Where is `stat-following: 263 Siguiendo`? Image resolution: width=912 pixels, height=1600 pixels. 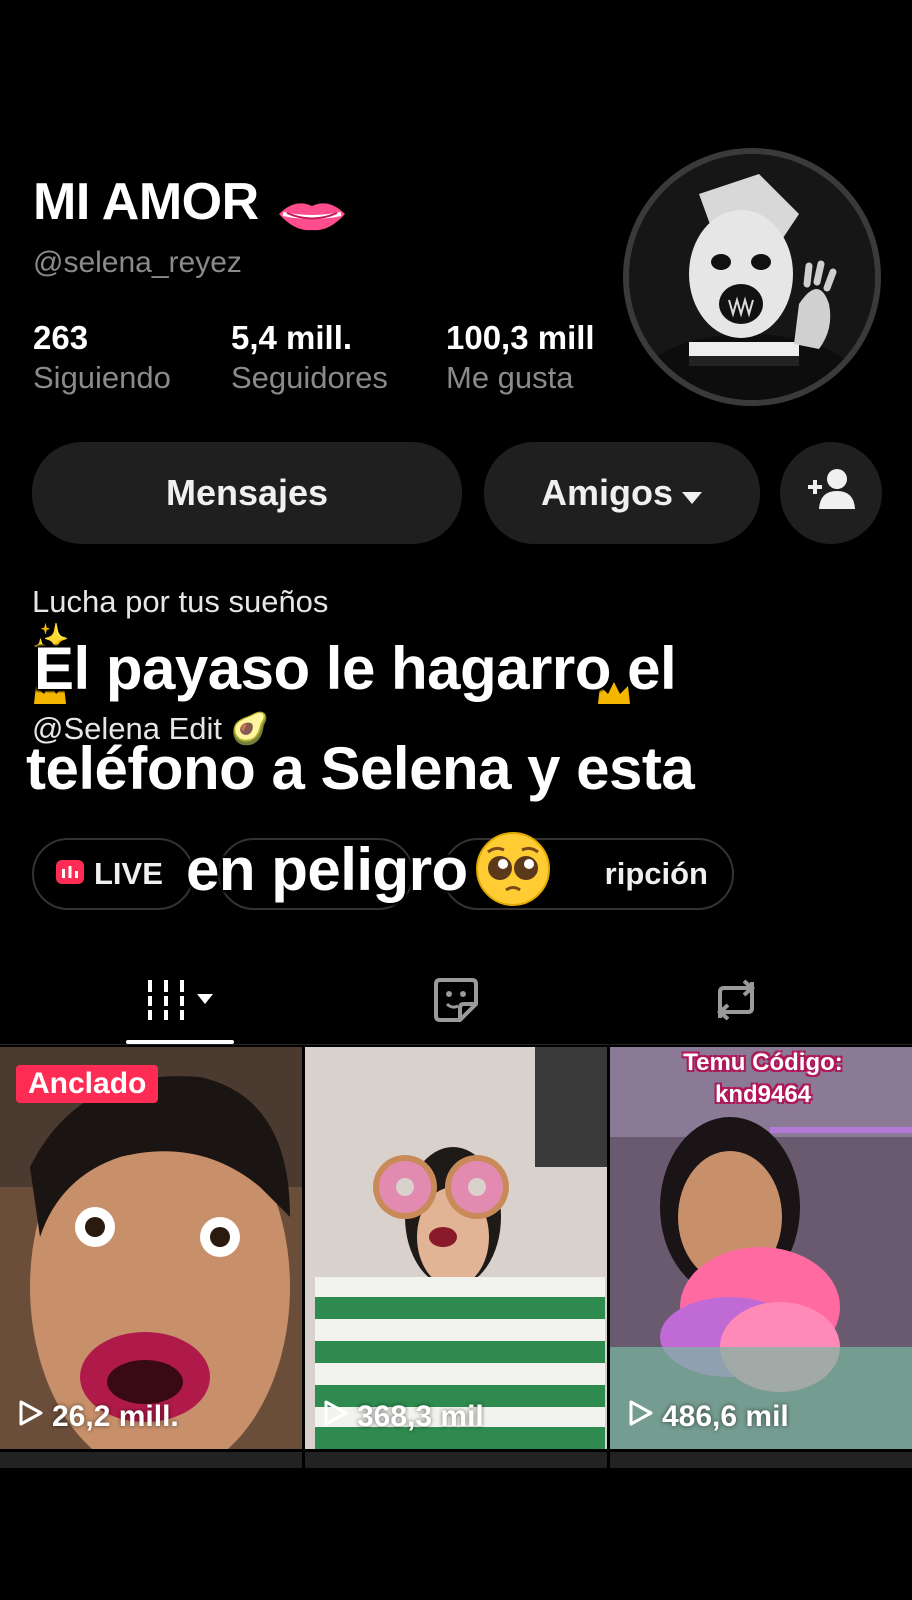
stat-following: 263 Siguiendo is located at coordinates (102, 359).